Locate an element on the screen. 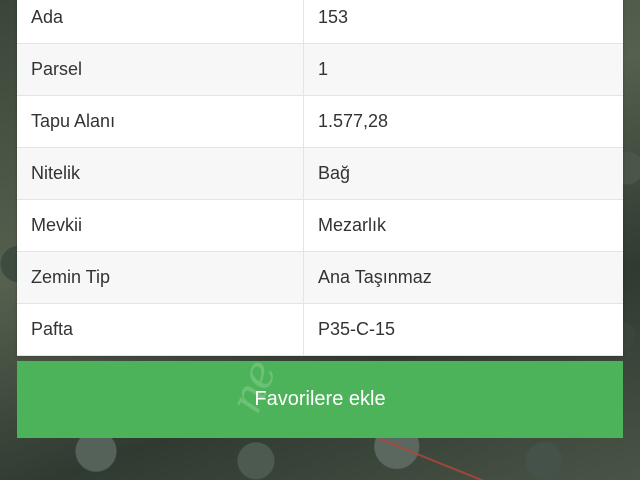  pafta-value: P35-C-15 is located at coordinates (463, 329).